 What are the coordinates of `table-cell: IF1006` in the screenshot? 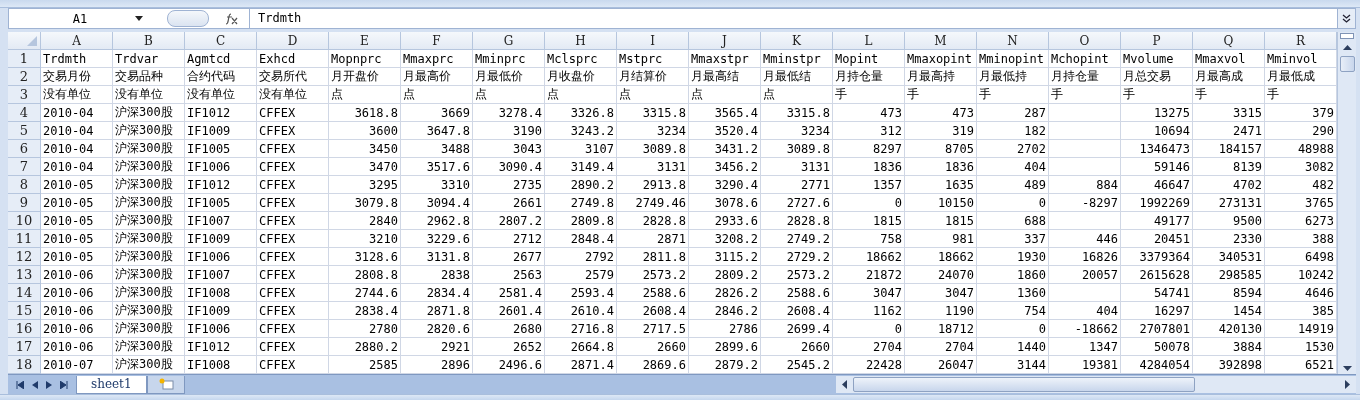 It's located at (221, 329).